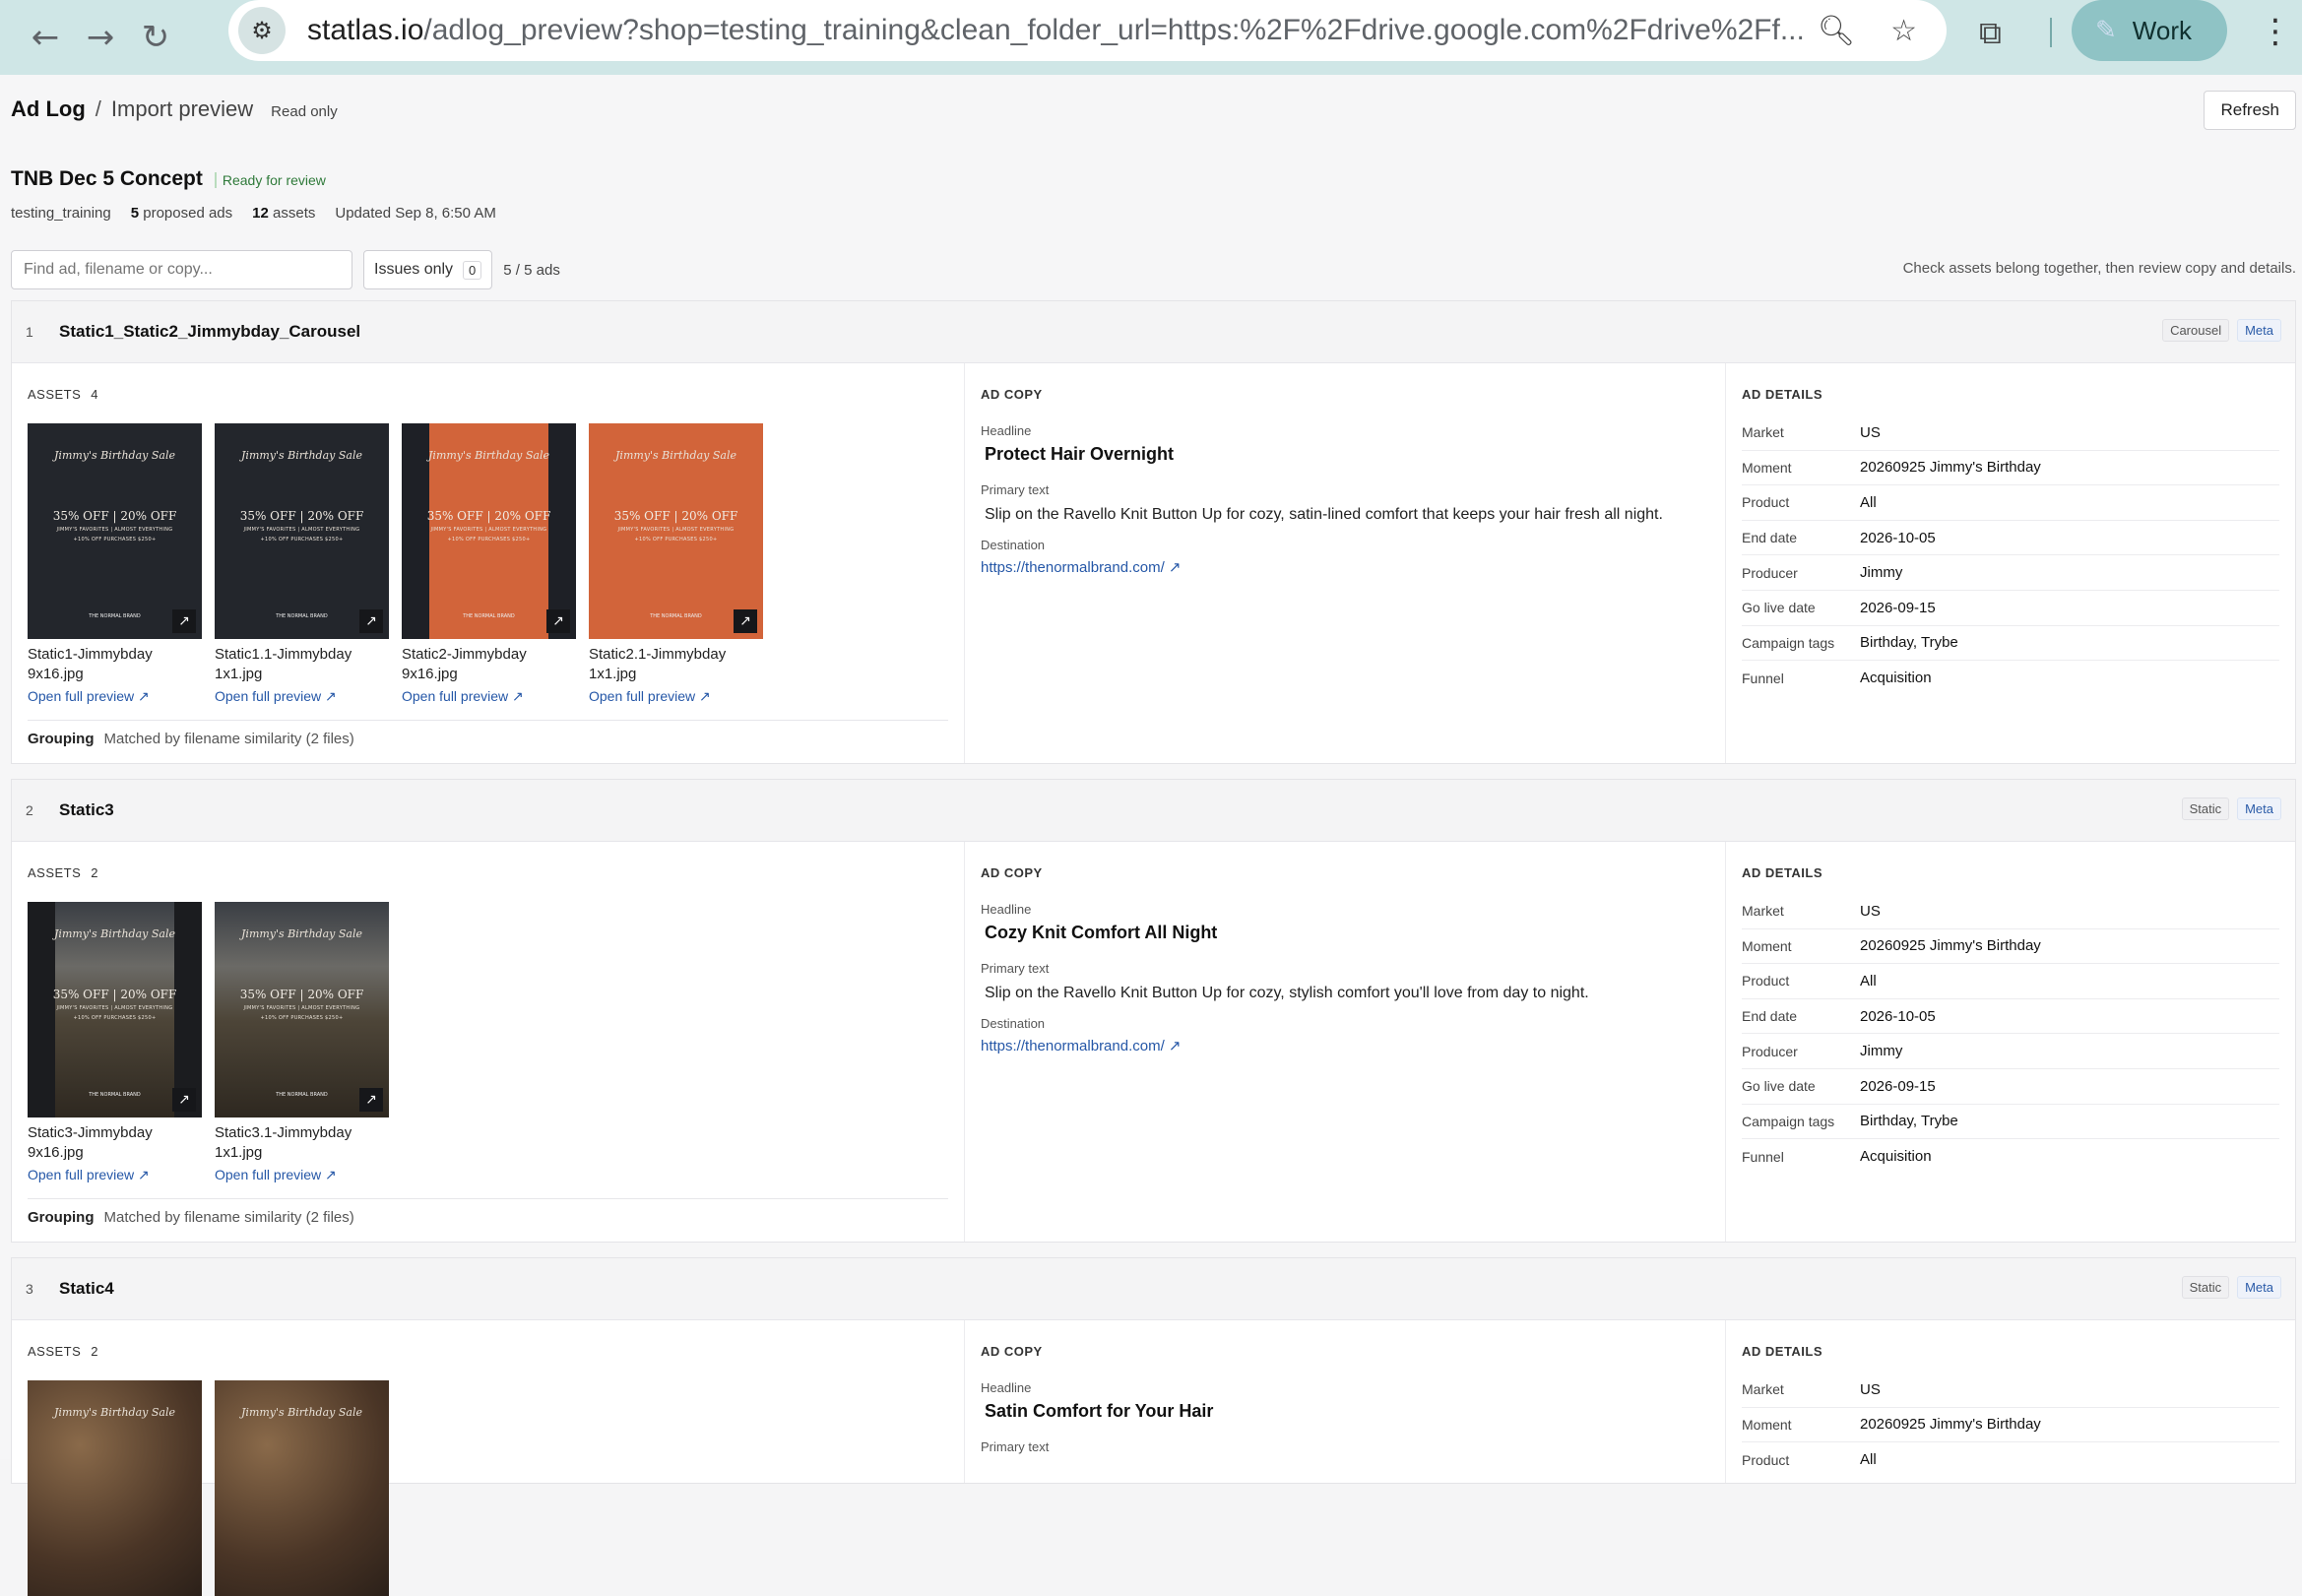  Describe the element at coordinates (175, 109) in the screenshot. I see `breadcrumb: Ad Log / Import preview Read only` at that location.